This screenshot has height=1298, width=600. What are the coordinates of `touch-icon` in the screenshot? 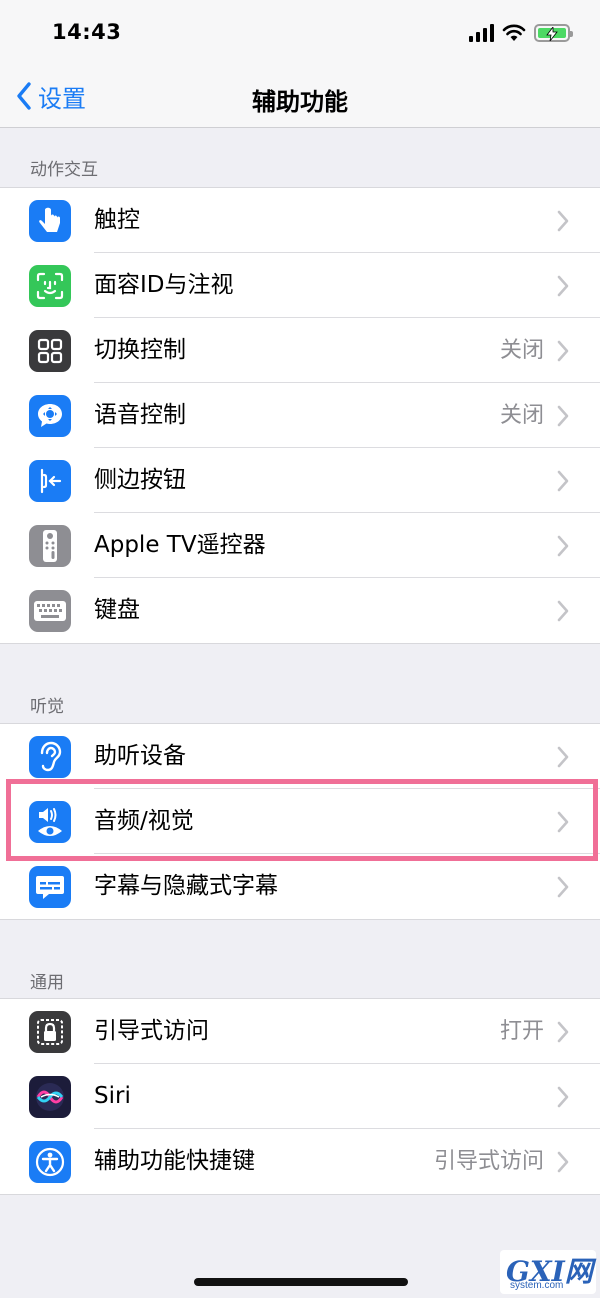 It's located at (50, 221).